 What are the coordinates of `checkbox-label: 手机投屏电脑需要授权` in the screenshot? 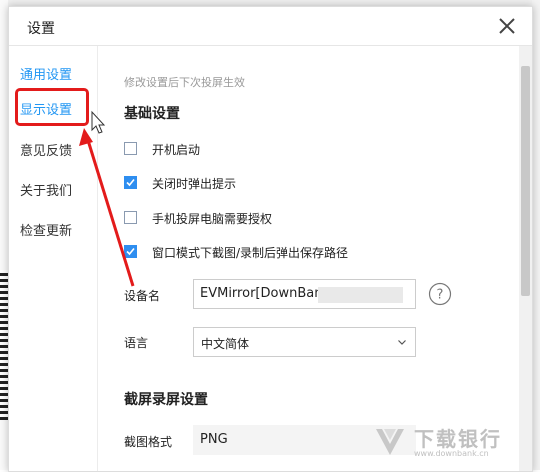 It's located at (212, 219).